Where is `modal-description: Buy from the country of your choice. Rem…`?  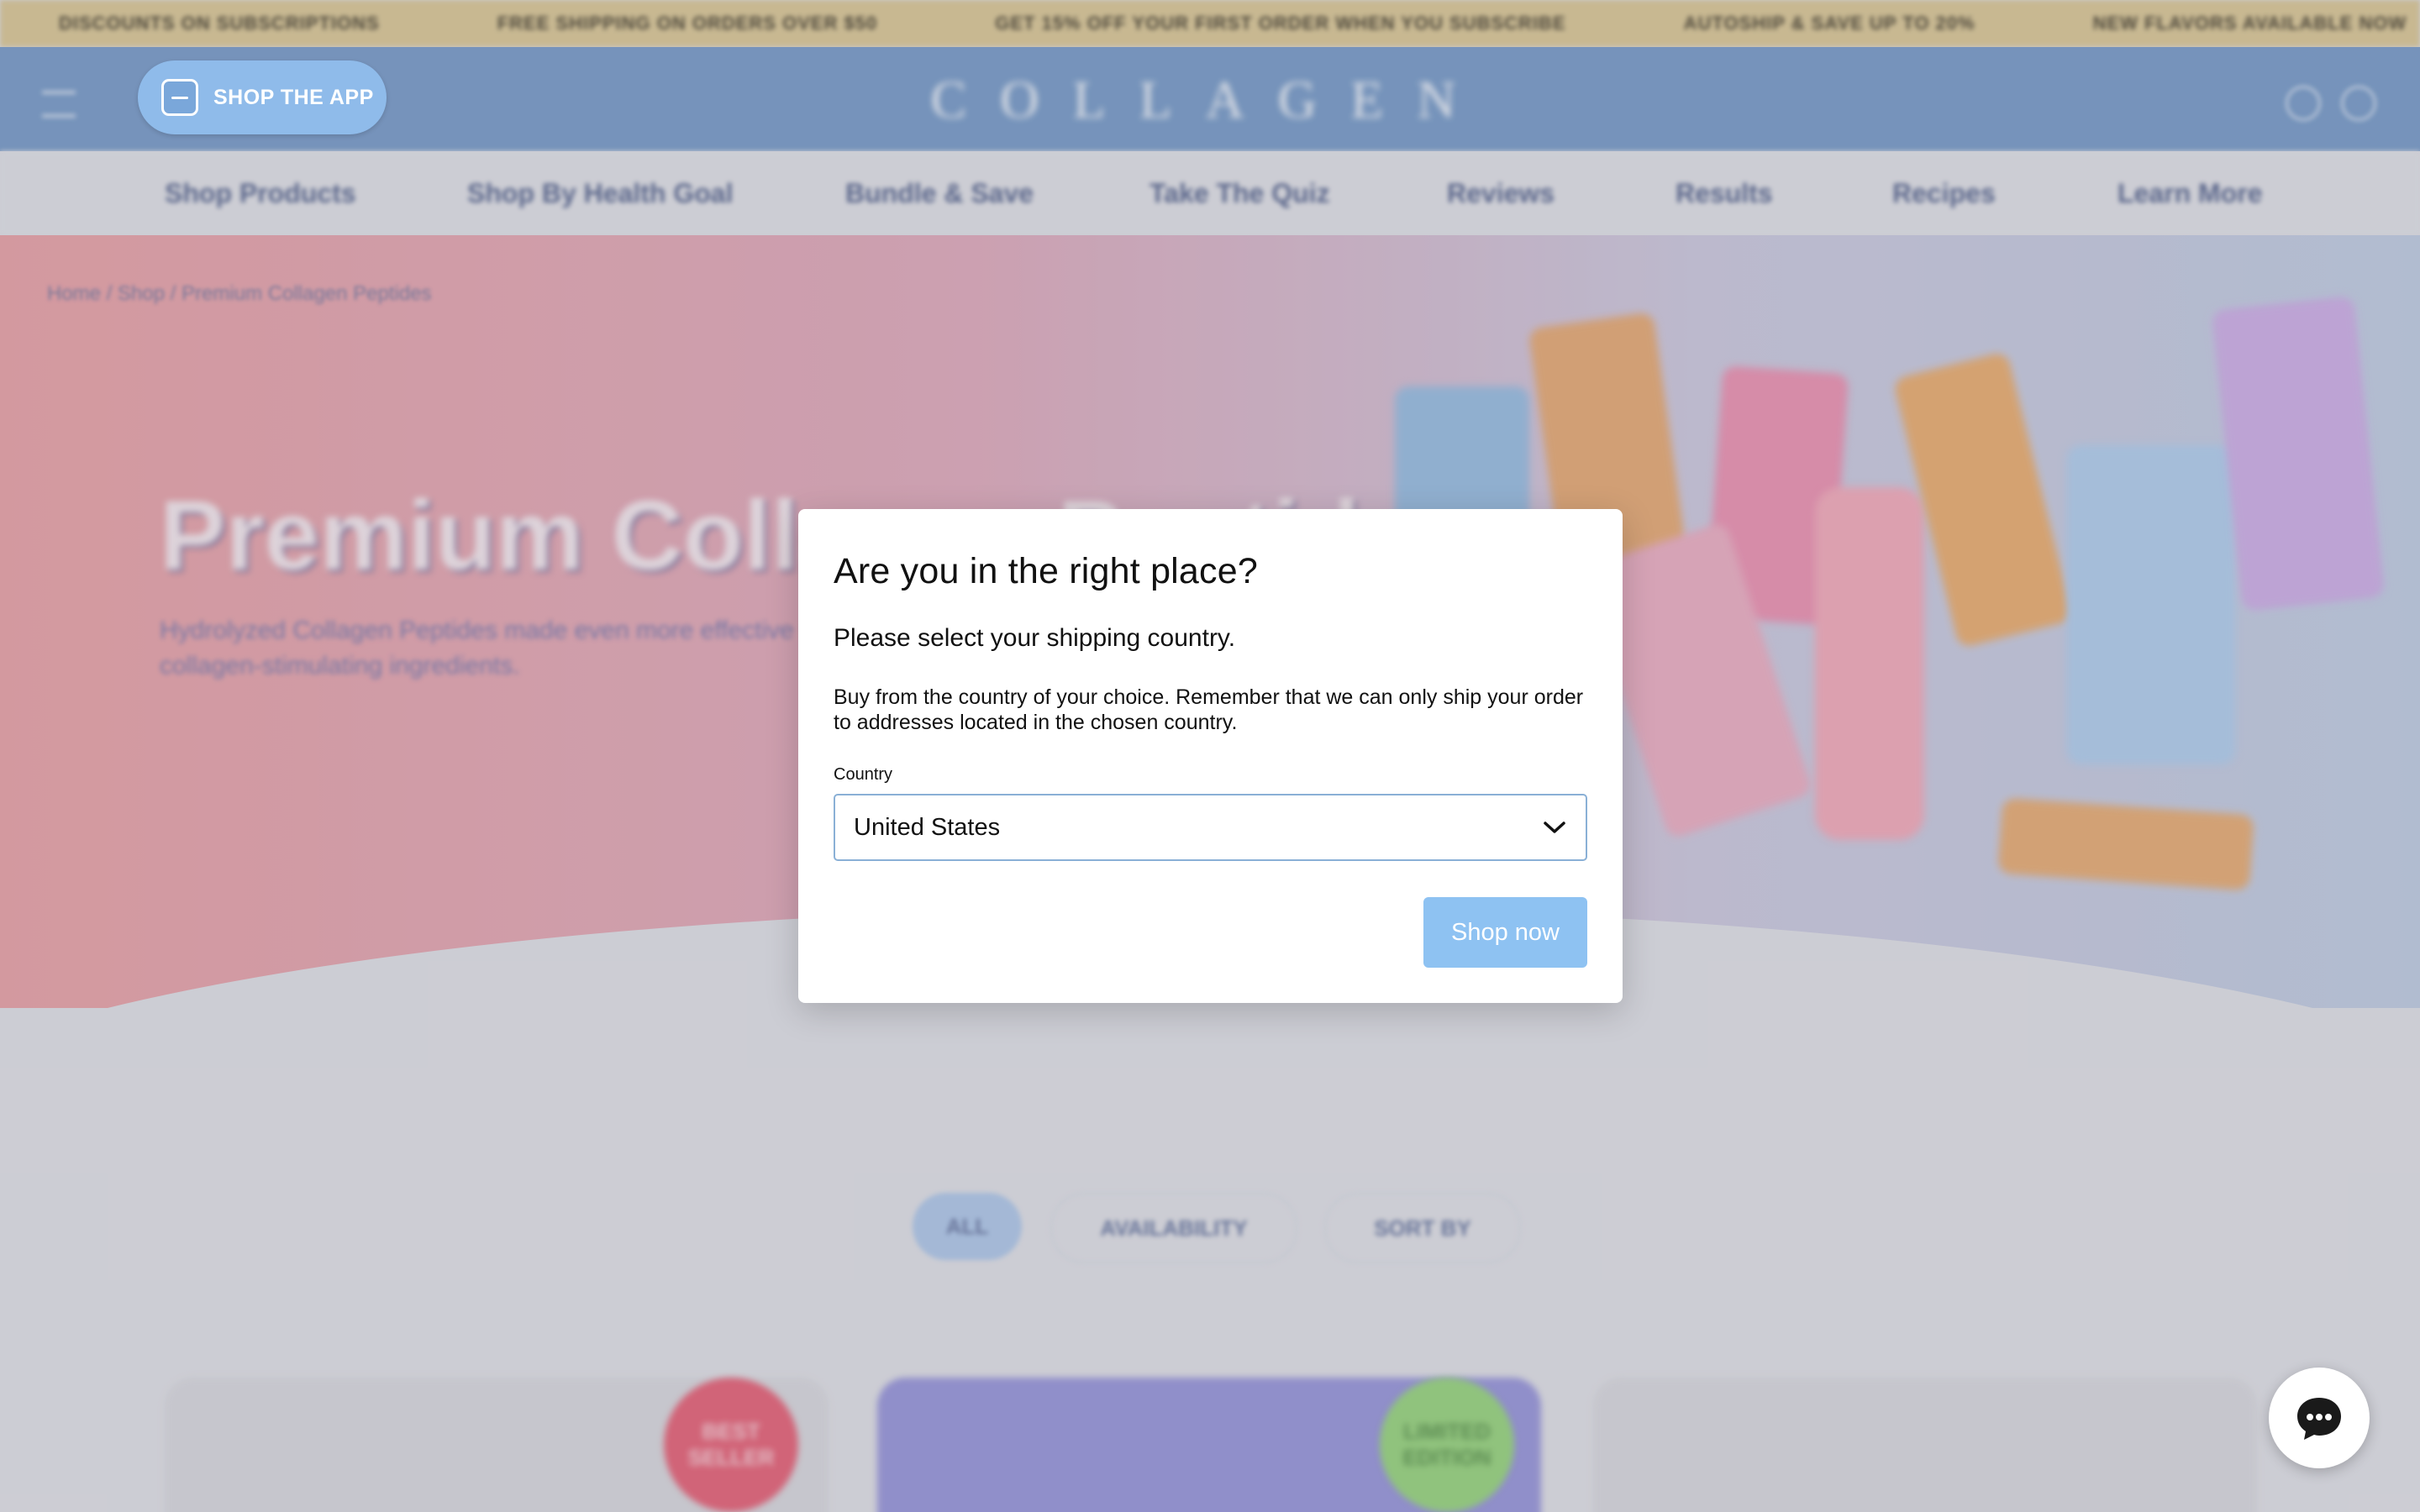
modal-description: Buy from the country of your choice. Rem… is located at coordinates (1209, 709).